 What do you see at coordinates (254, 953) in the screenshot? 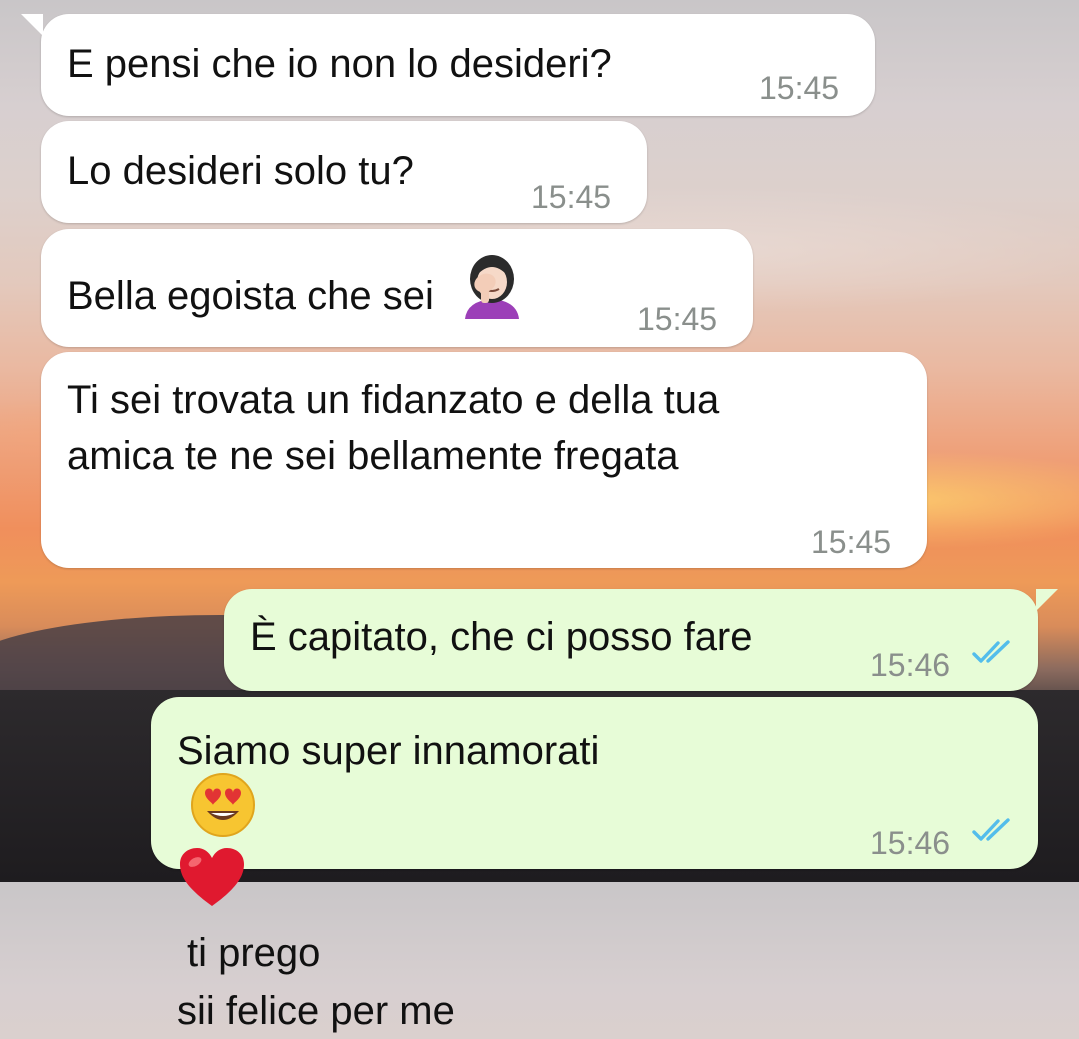
I see `message-line-text: ti prego` at bounding box center [254, 953].